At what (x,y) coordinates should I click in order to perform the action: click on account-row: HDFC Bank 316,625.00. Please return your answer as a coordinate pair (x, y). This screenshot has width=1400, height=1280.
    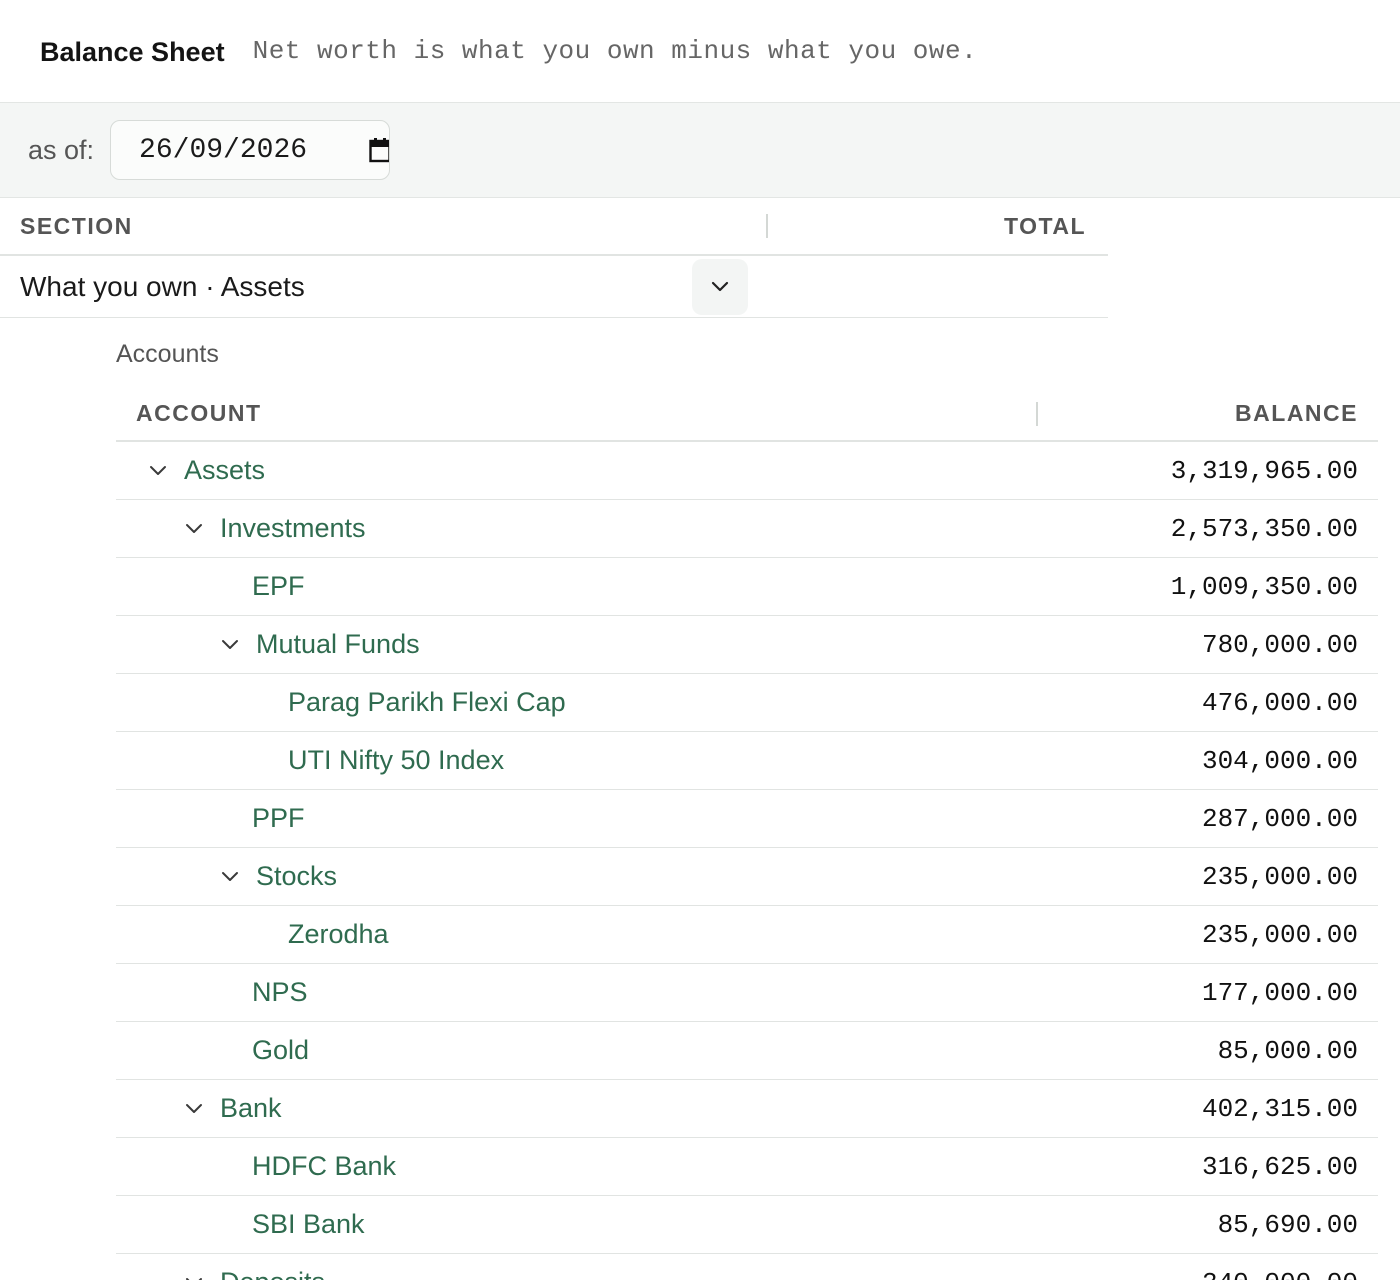
    Looking at the image, I should click on (747, 1167).